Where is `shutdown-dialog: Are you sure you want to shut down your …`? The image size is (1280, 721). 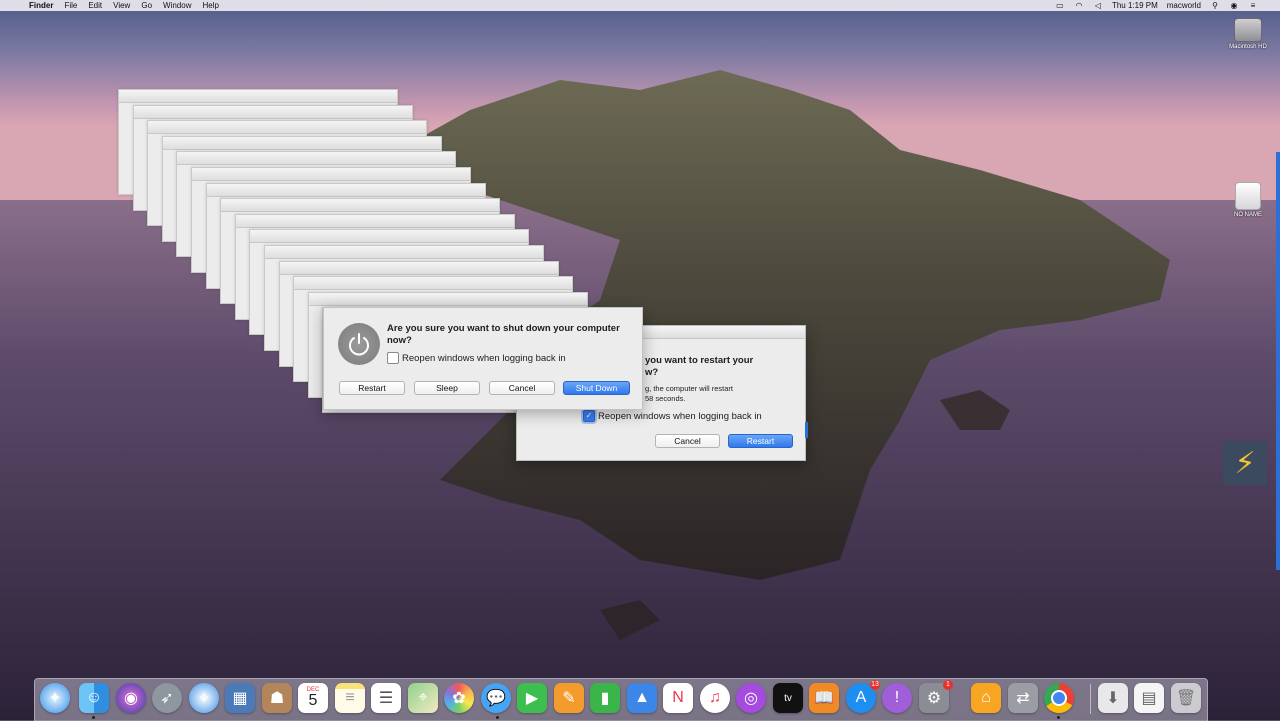 shutdown-dialog: Are you sure you want to shut down your … is located at coordinates (483, 358).